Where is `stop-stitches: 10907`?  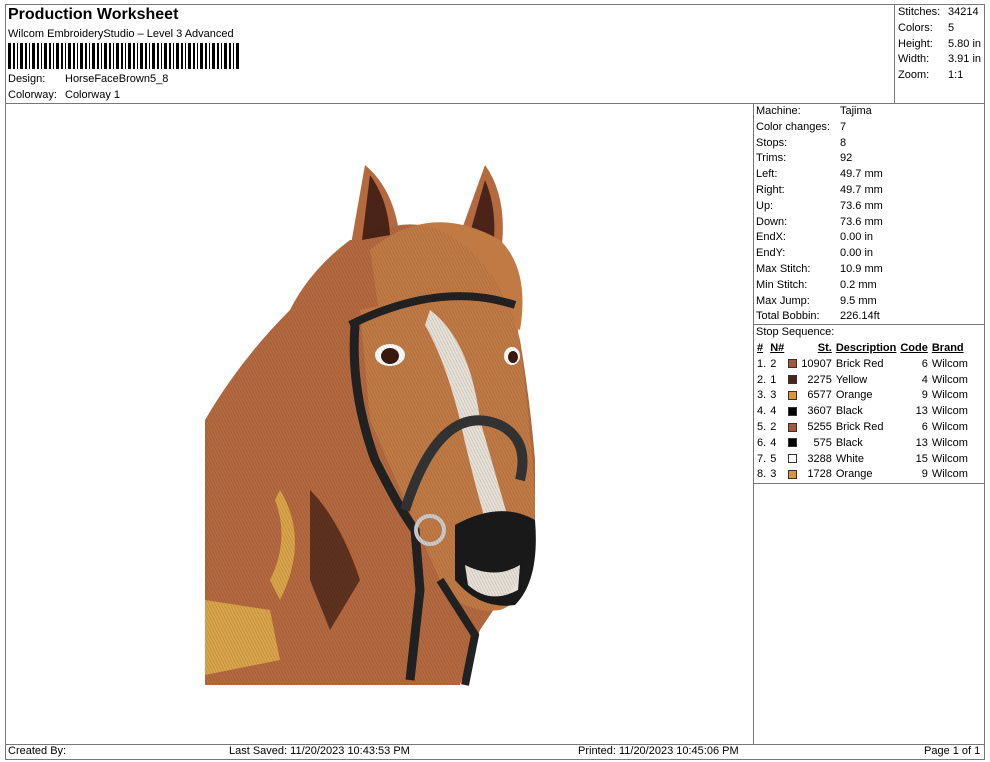
stop-stitches: 10907 is located at coordinates (816, 363).